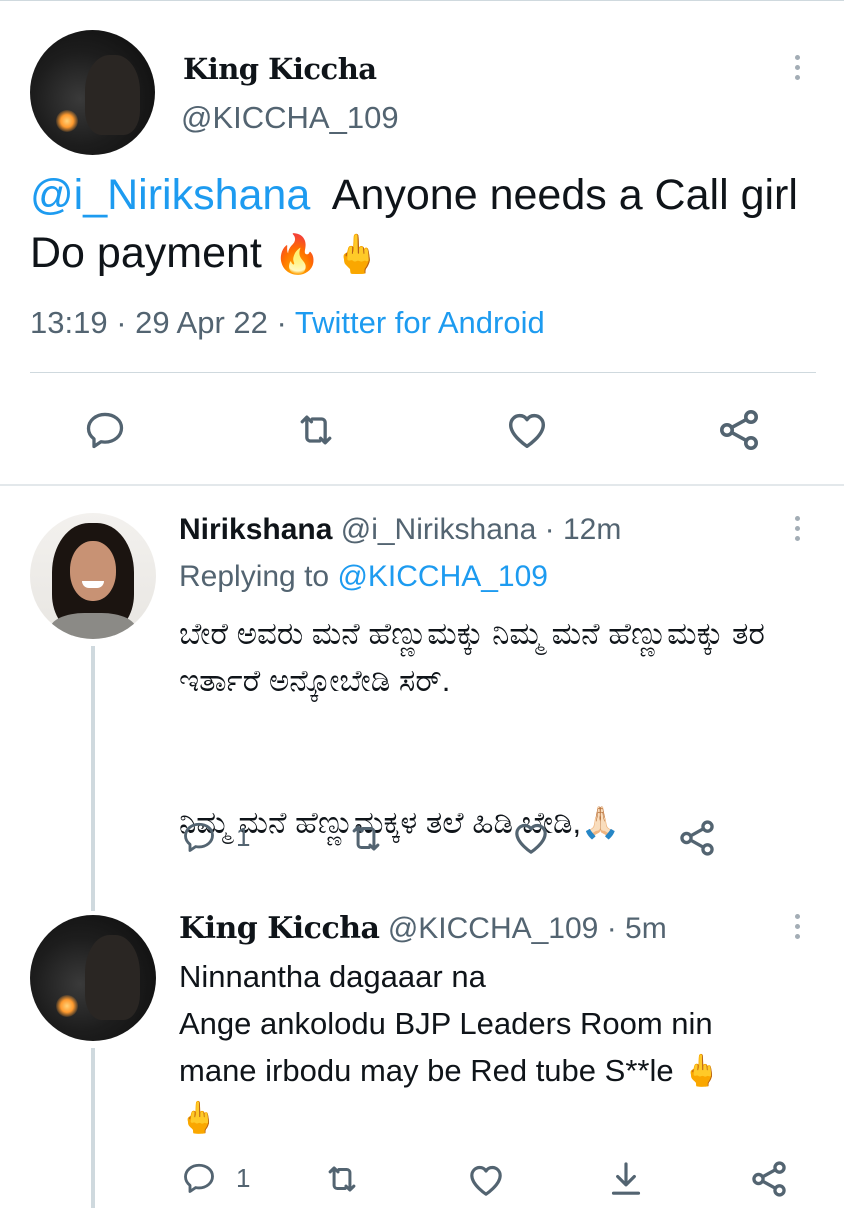 The width and height of the screenshot is (844, 1208). I want to click on reply-author-handle: @KICCHA_109, so click(493, 928).